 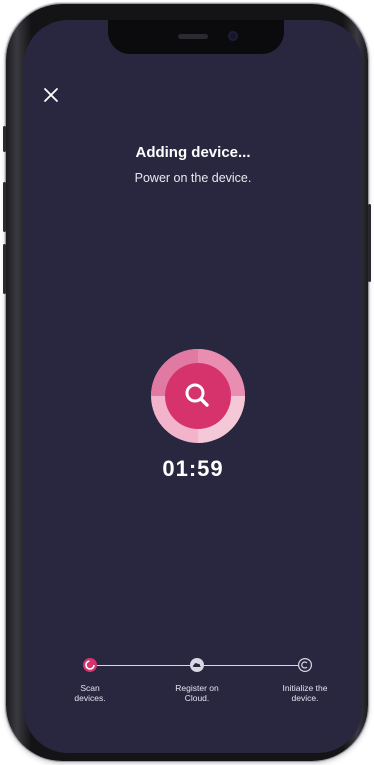 What do you see at coordinates (193, 36) in the screenshot?
I see `earpiece-speaker` at bounding box center [193, 36].